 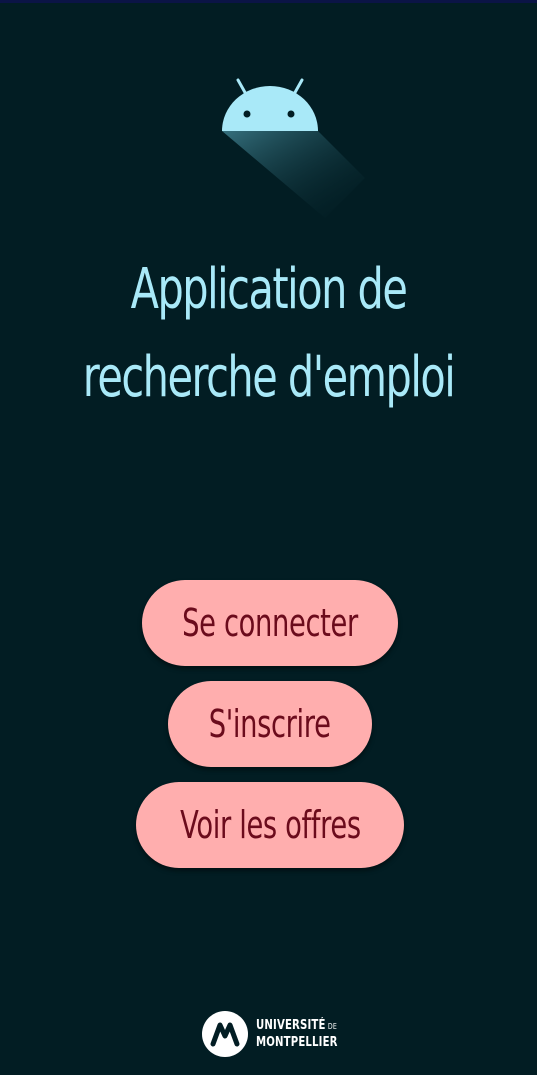 I want to click on login-button: Se connecter, so click(x=270, y=623).